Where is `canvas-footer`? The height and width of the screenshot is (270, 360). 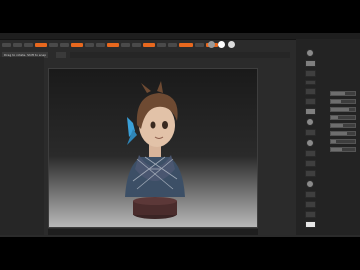 canvas-footer is located at coordinates (153, 232).